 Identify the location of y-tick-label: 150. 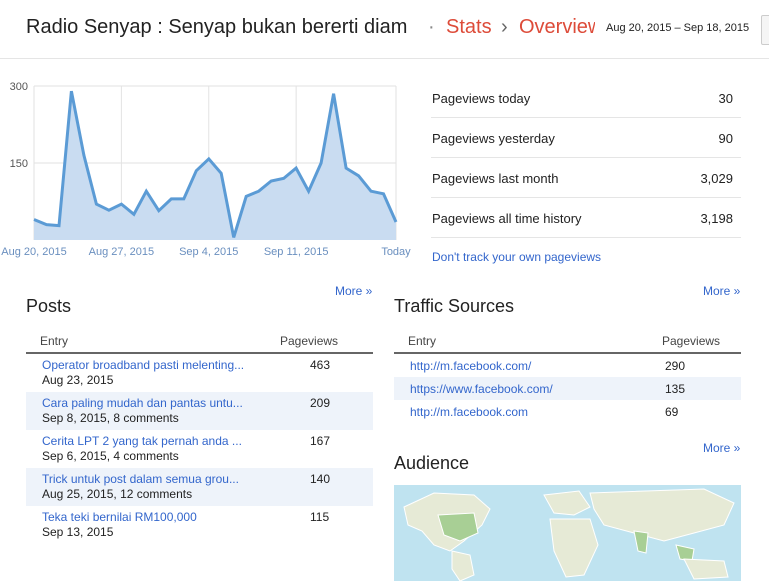
(19, 164).